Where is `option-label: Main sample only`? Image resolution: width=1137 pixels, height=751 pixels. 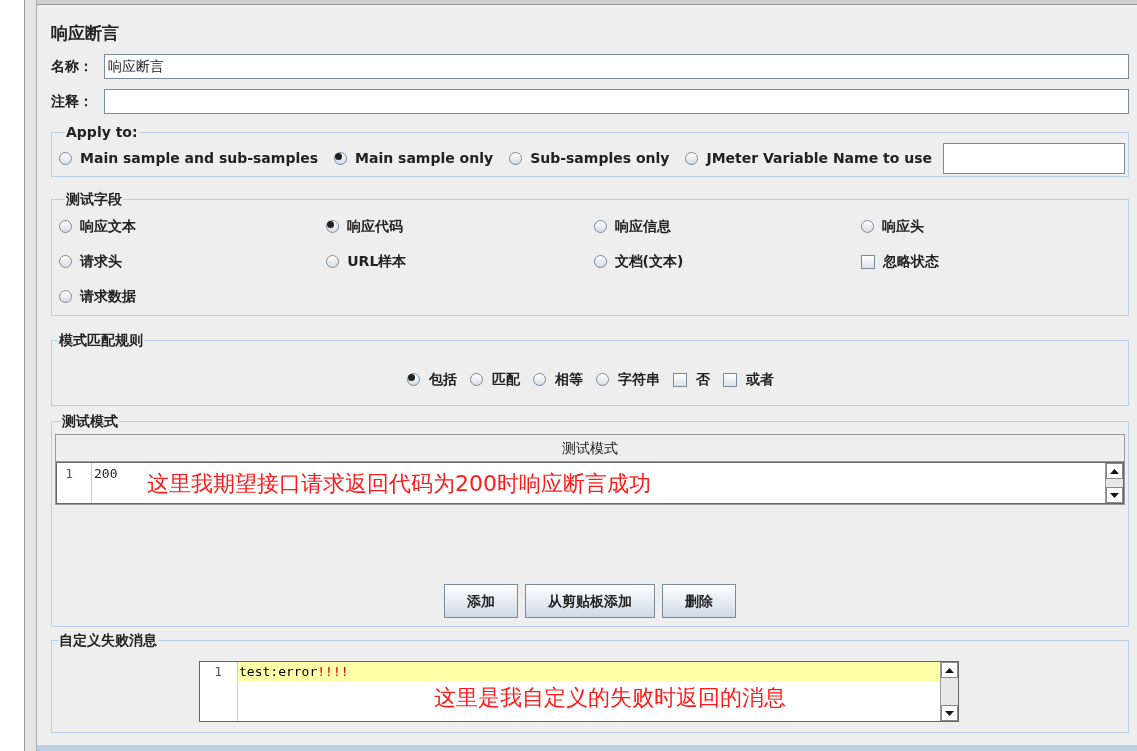
option-label: Main sample only is located at coordinates (424, 158).